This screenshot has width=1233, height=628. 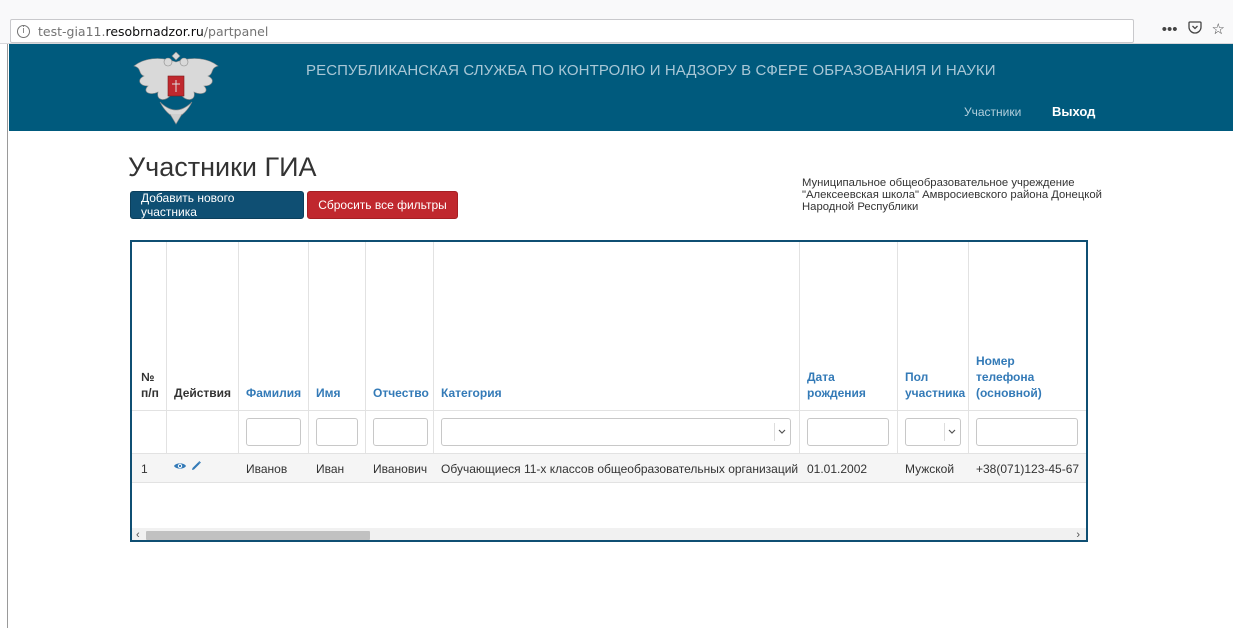 What do you see at coordinates (196, 466) in the screenshot?
I see `edit-pencil-icon` at bounding box center [196, 466].